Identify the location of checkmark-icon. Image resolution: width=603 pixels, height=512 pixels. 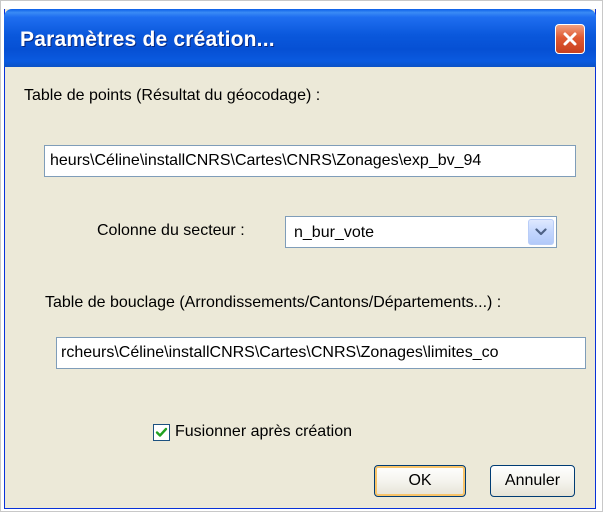
(161, 432).